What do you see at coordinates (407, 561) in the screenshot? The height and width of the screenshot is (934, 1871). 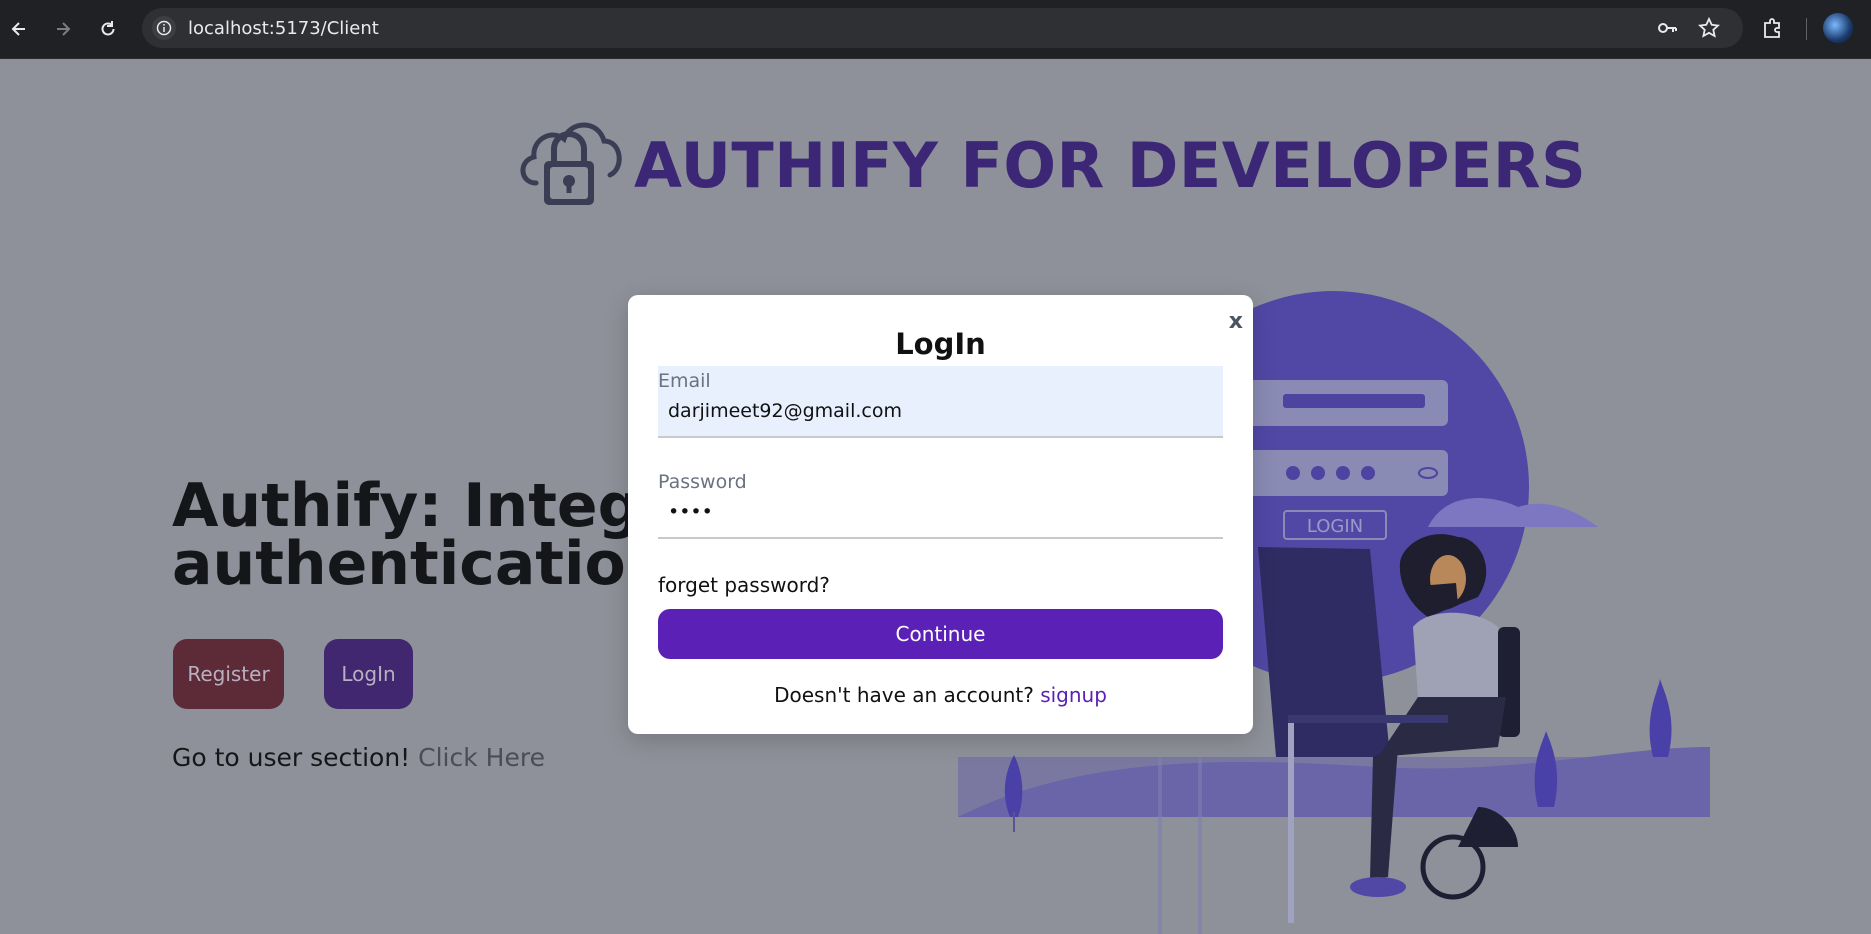 I see `hero-heading-line2: authentication in` at bounding box center [407, 561].